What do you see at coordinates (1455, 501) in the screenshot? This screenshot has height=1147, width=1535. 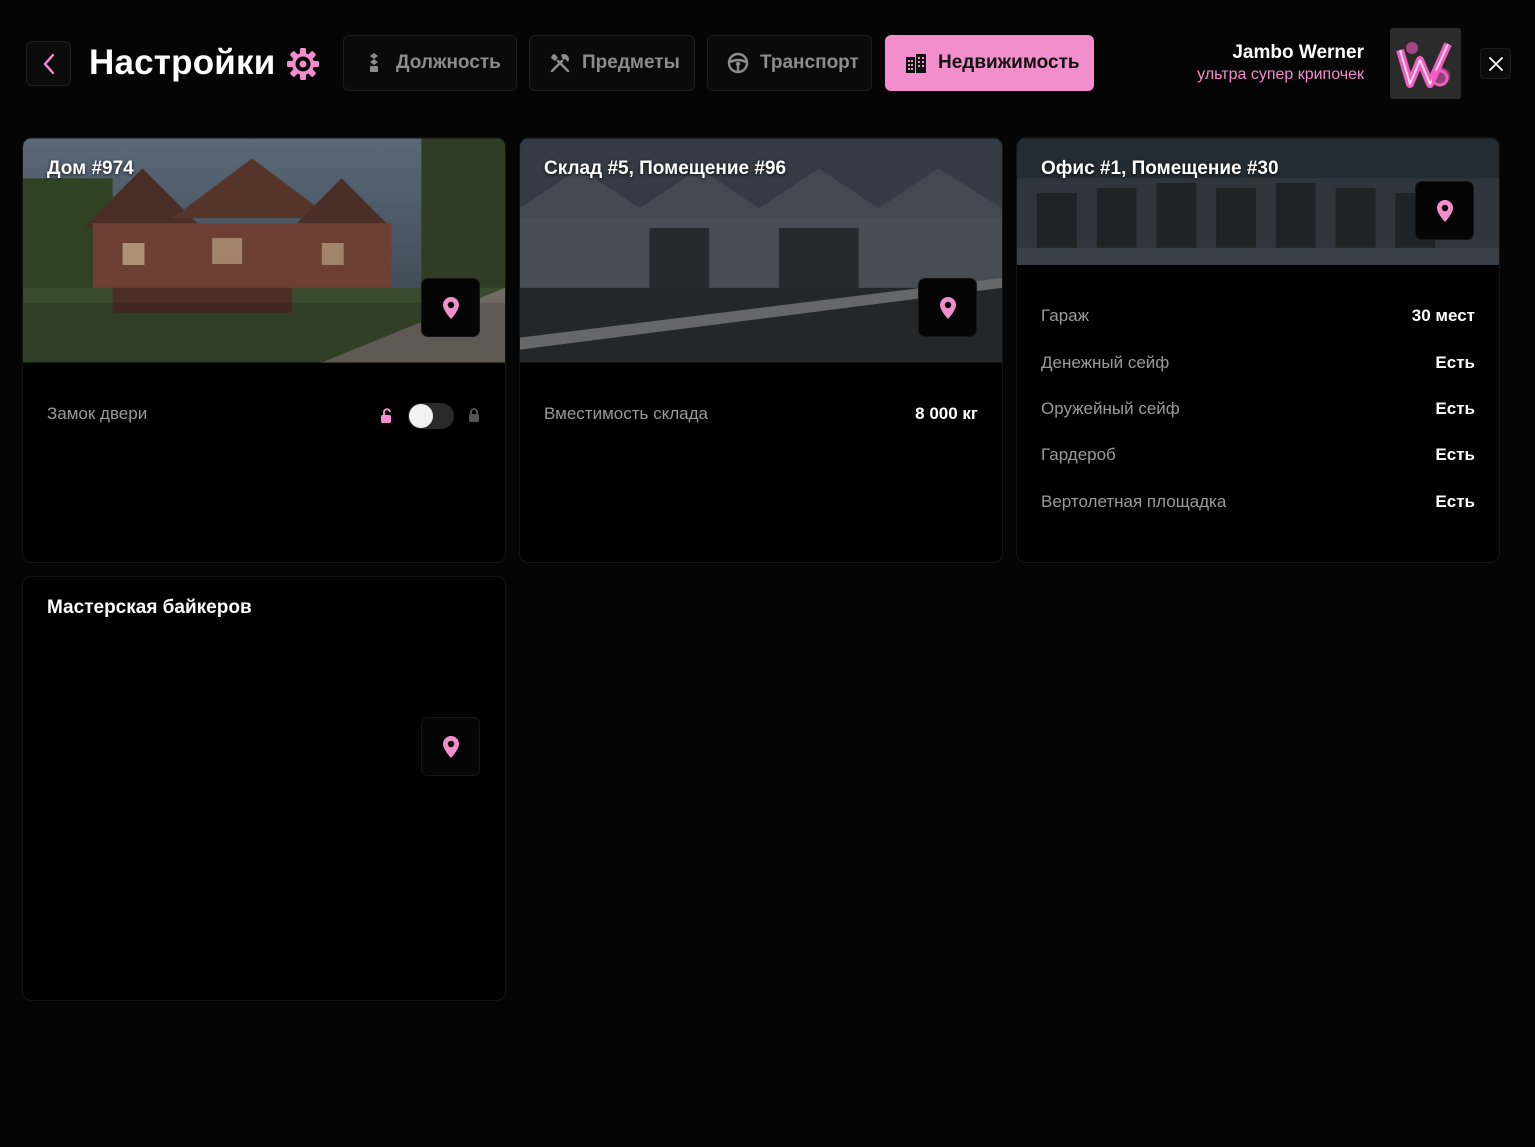 I see `row-value-helipad: Есть` at bounding box center [1455, 501].